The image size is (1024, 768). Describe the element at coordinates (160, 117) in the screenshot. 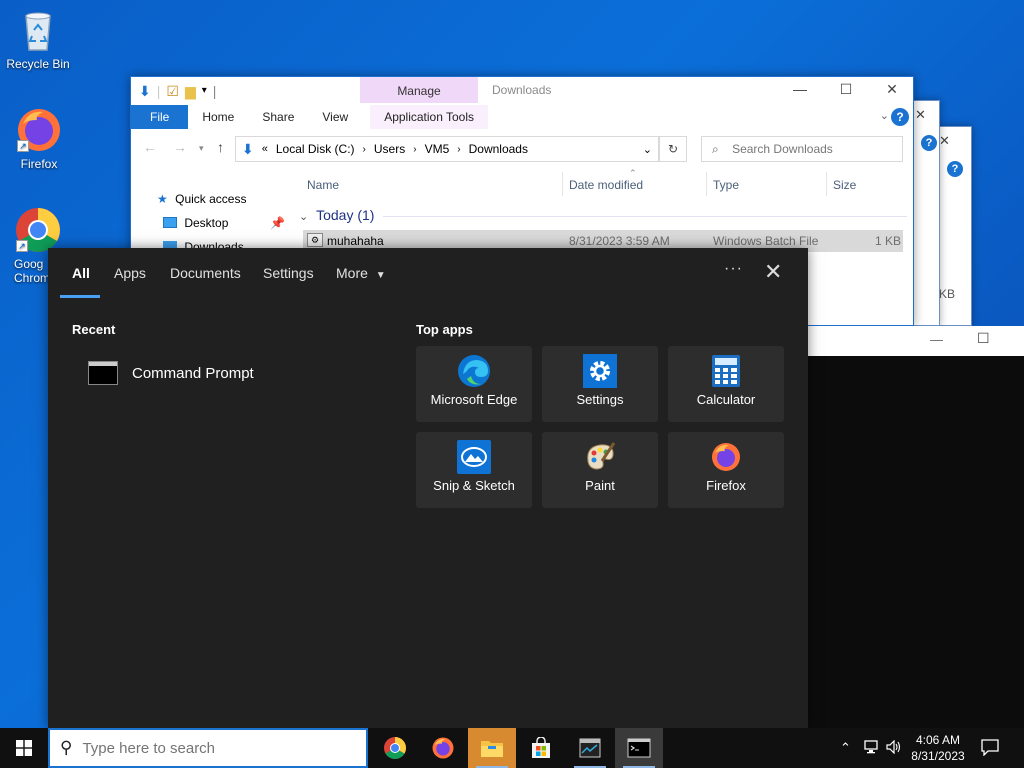

I see `tab-file: File` at that location.